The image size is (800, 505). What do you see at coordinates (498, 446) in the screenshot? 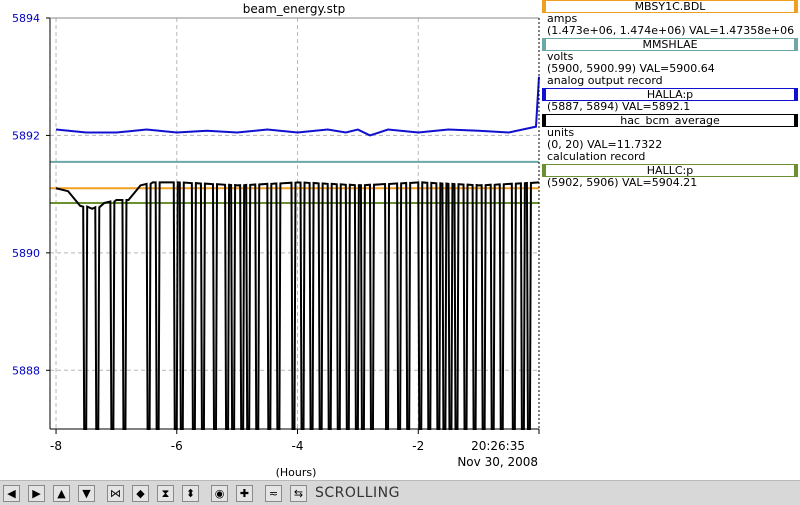
I see `time-label: 20:26:35` at bounding box center [498, 446].